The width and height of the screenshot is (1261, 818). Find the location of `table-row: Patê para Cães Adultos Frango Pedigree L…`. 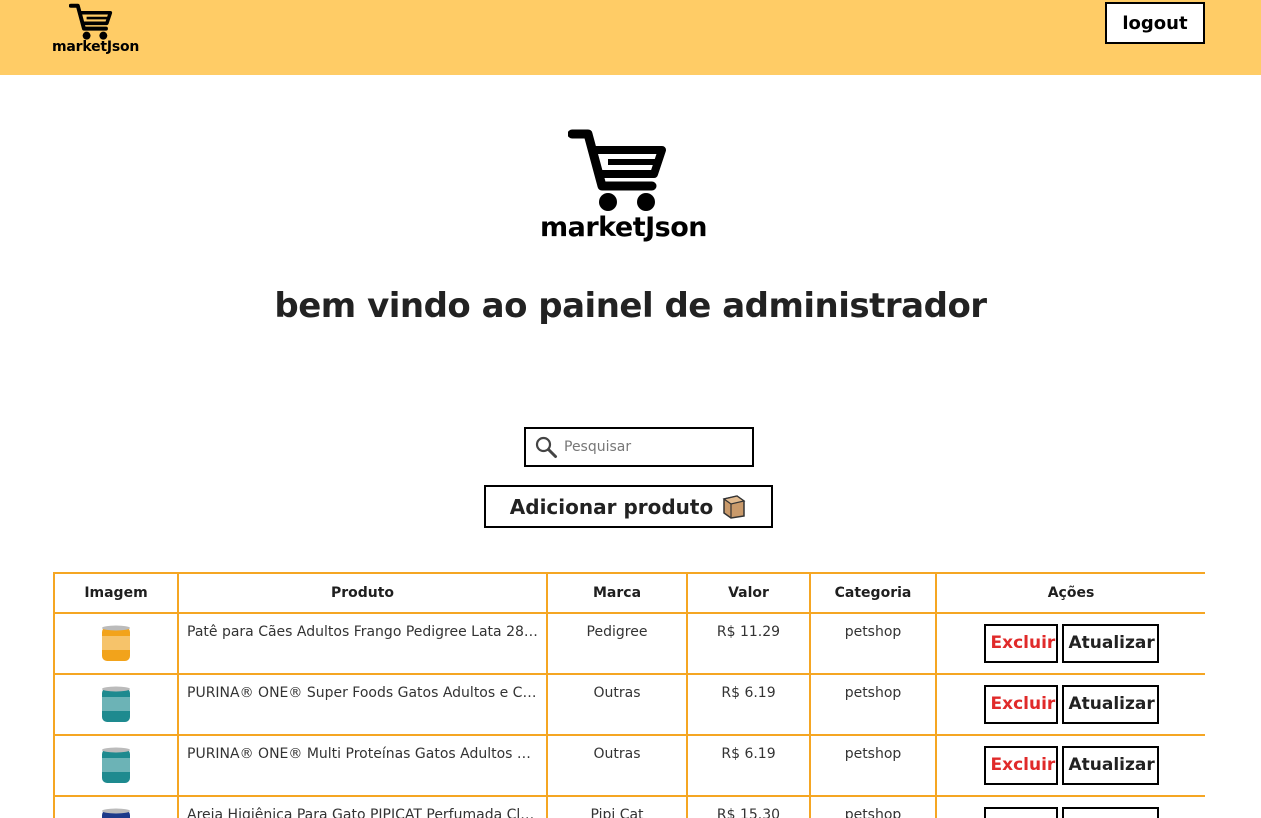

table-row: Patê para Cães Adultos Frango Pedigree L… is located at coordinates (629, 643).